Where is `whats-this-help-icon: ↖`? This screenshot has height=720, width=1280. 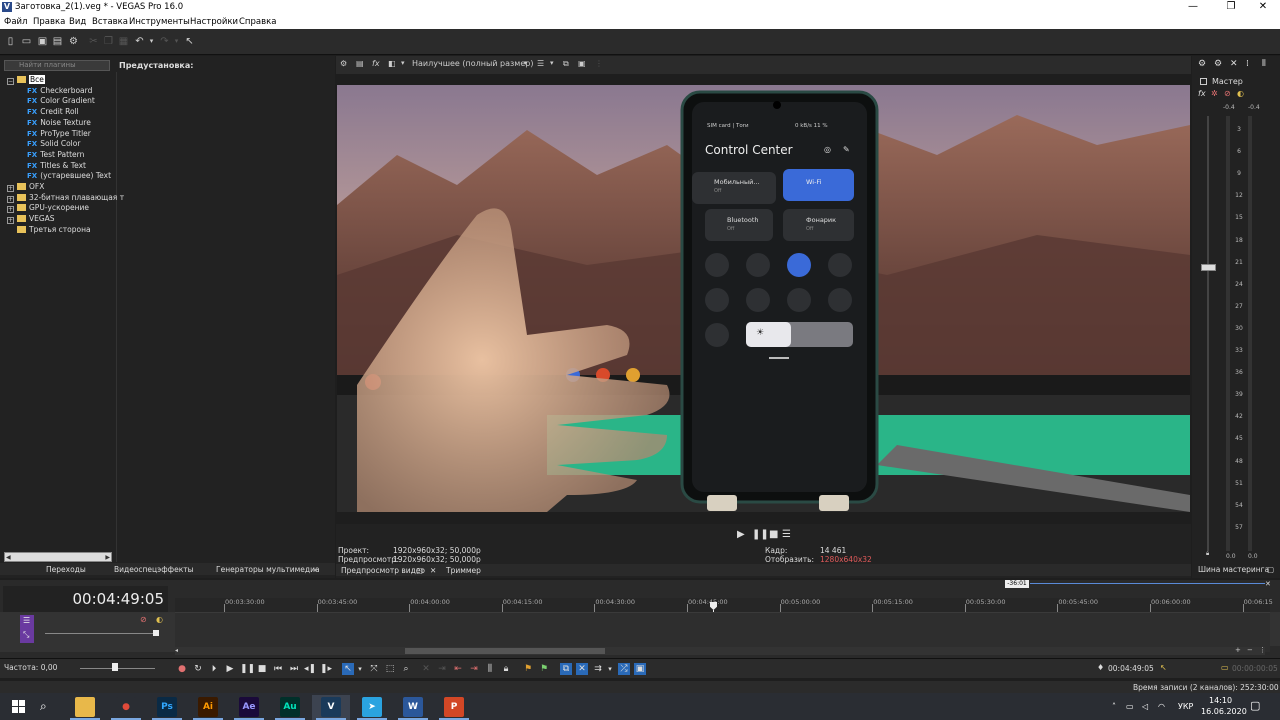 whats-this-help-icon: ↖ is located at coordinates (189, 41).